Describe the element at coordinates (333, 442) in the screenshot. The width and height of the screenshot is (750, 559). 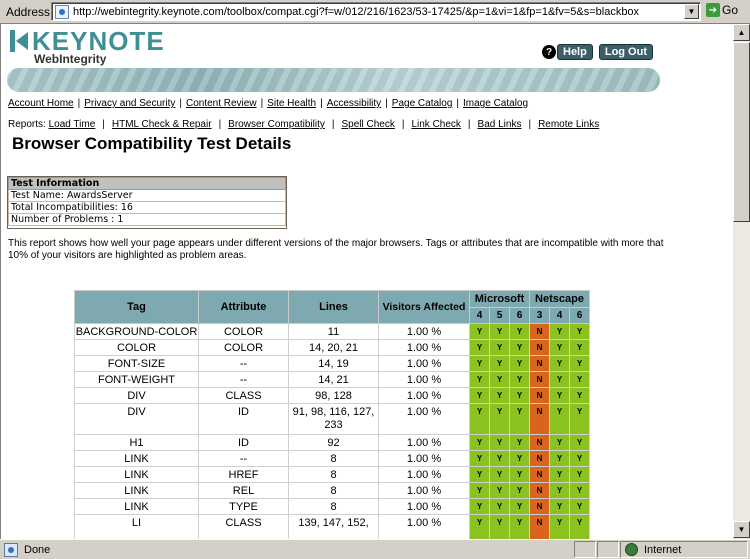
I see `cell-lines: 92` at that location.